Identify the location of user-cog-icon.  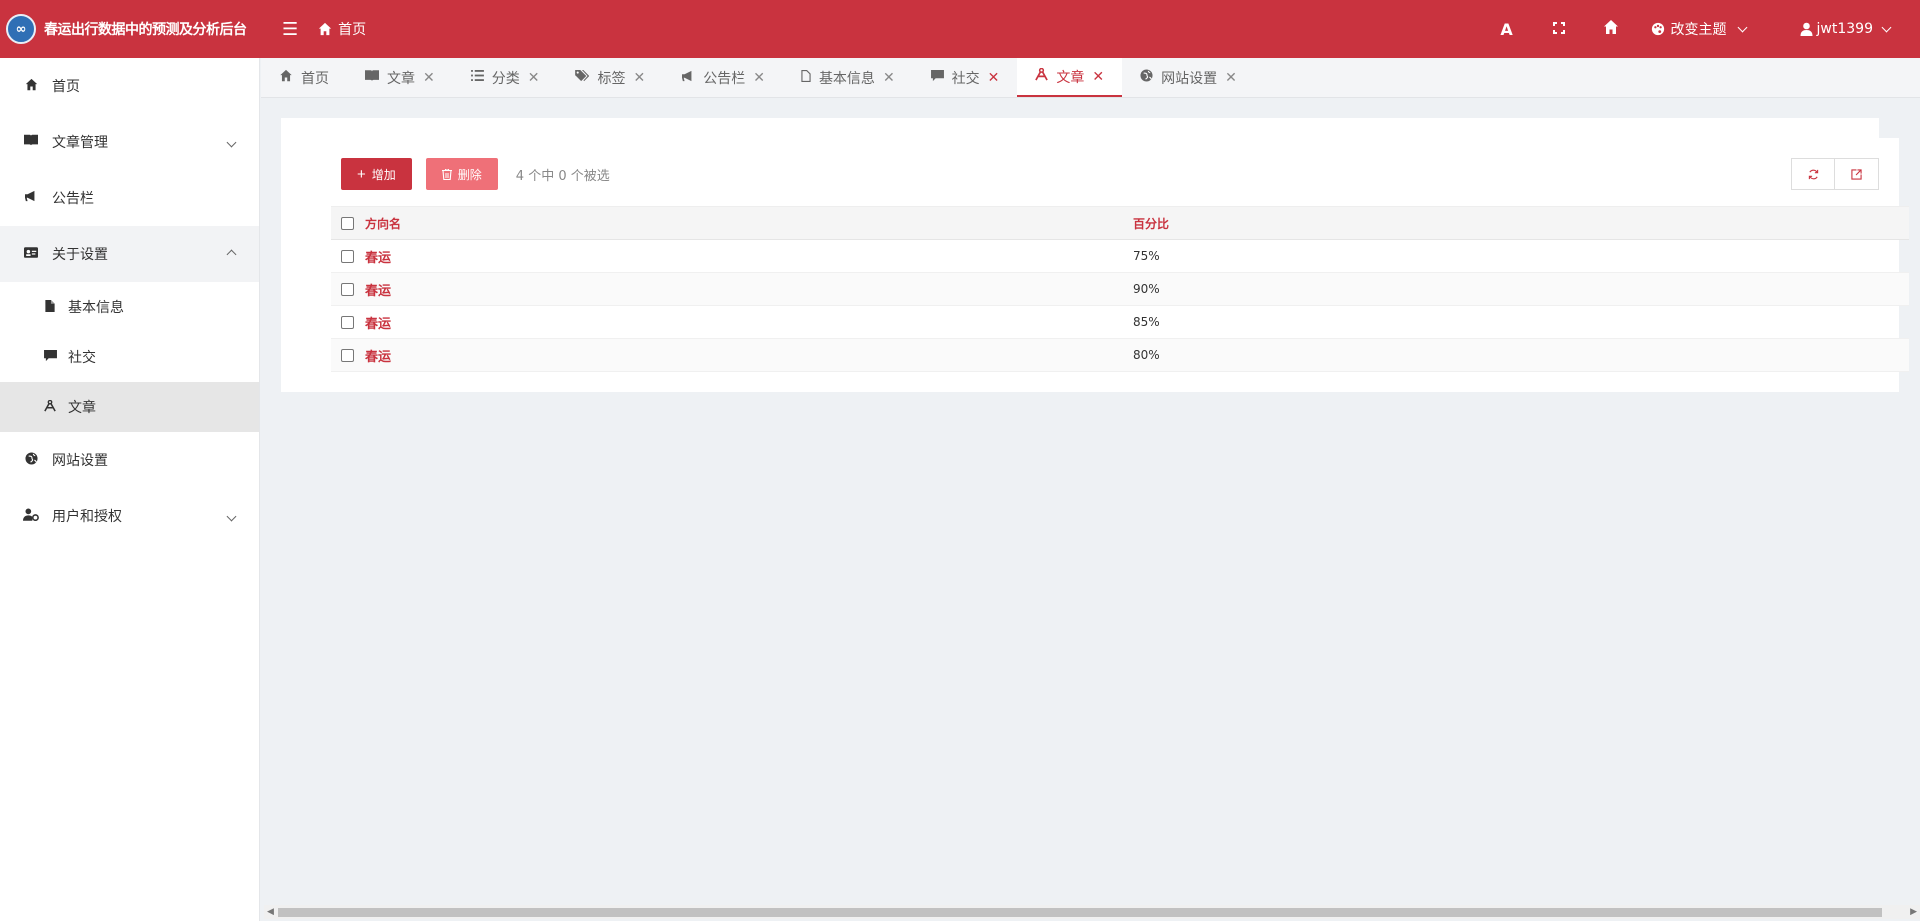
(31, 516).